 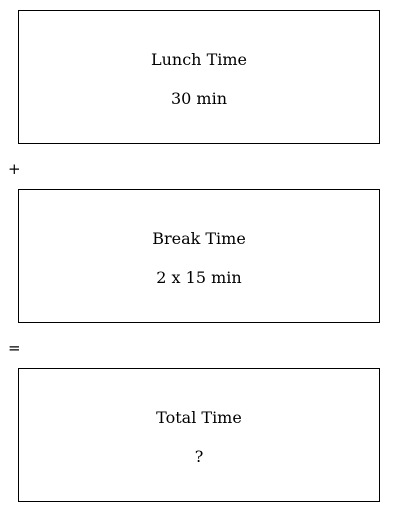 I want to click on total-time-value: ?, so click(x=199, y=456).